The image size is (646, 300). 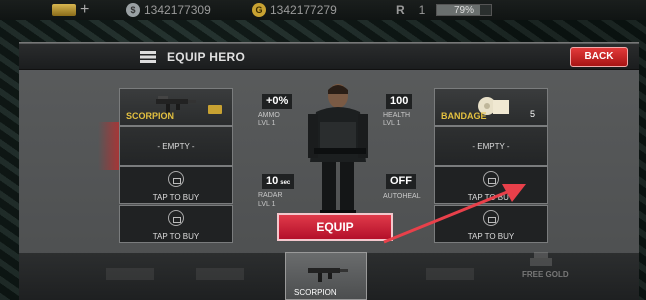 I want to click on xp-percent: 79%, so click(x=463, y=10).